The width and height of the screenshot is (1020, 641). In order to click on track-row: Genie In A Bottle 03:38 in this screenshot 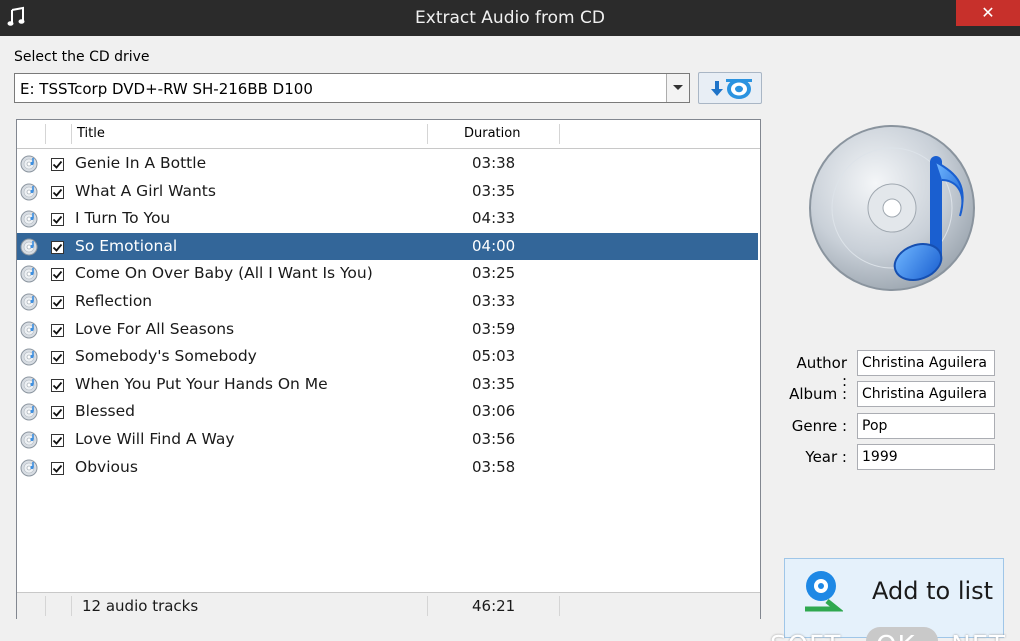, I will do `click(387, 163)`.